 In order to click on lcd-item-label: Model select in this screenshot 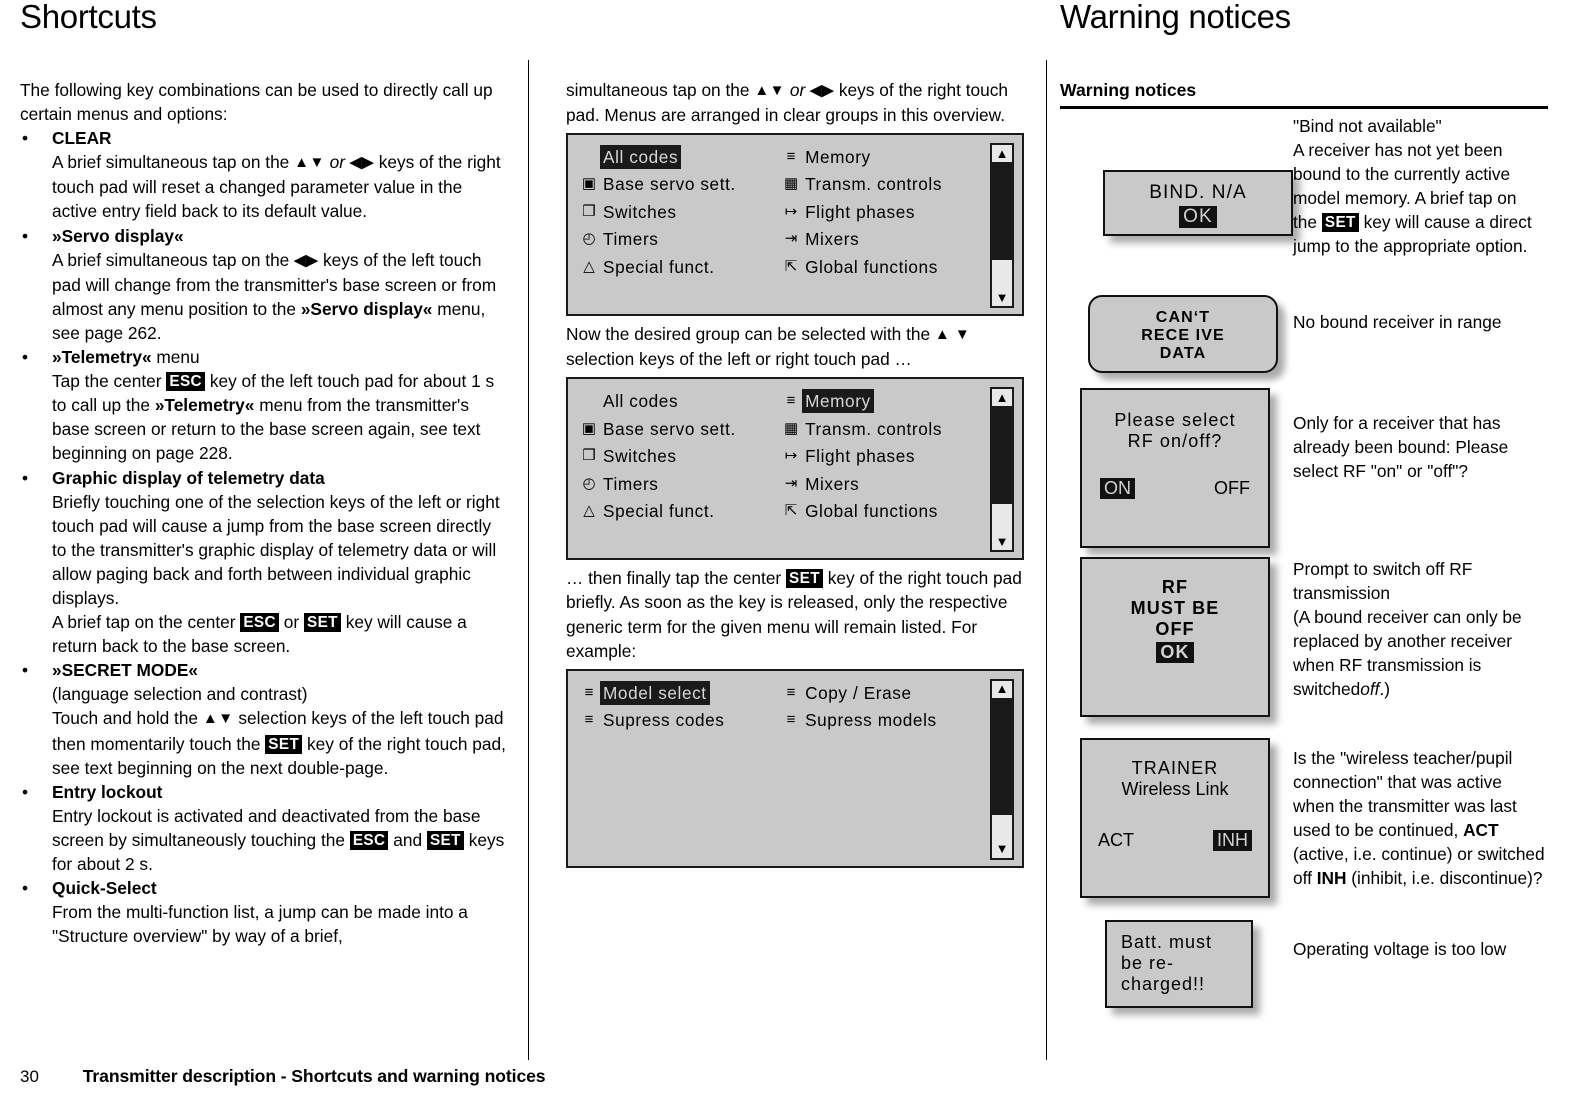, I will do `click(655, 692)`.